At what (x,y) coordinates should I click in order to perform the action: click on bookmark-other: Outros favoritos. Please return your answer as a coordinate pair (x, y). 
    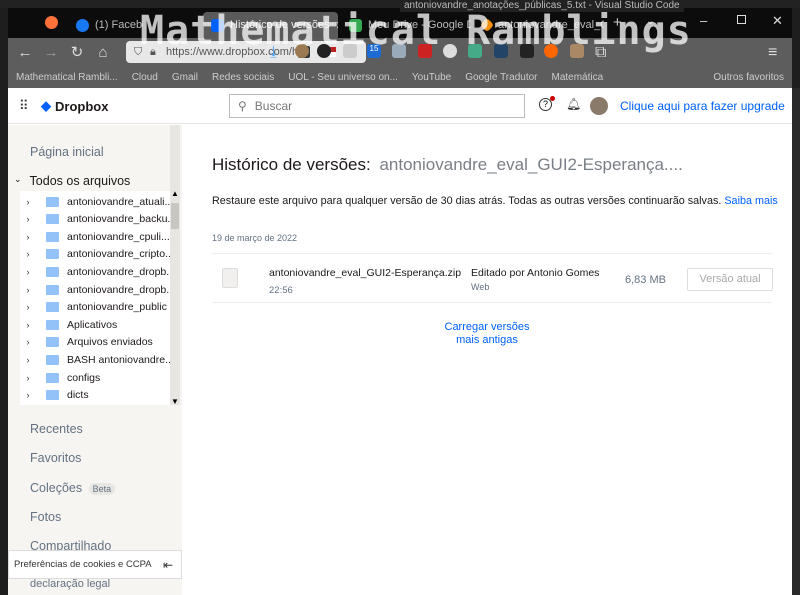
    Looking at the image, I should click on (752, 77).